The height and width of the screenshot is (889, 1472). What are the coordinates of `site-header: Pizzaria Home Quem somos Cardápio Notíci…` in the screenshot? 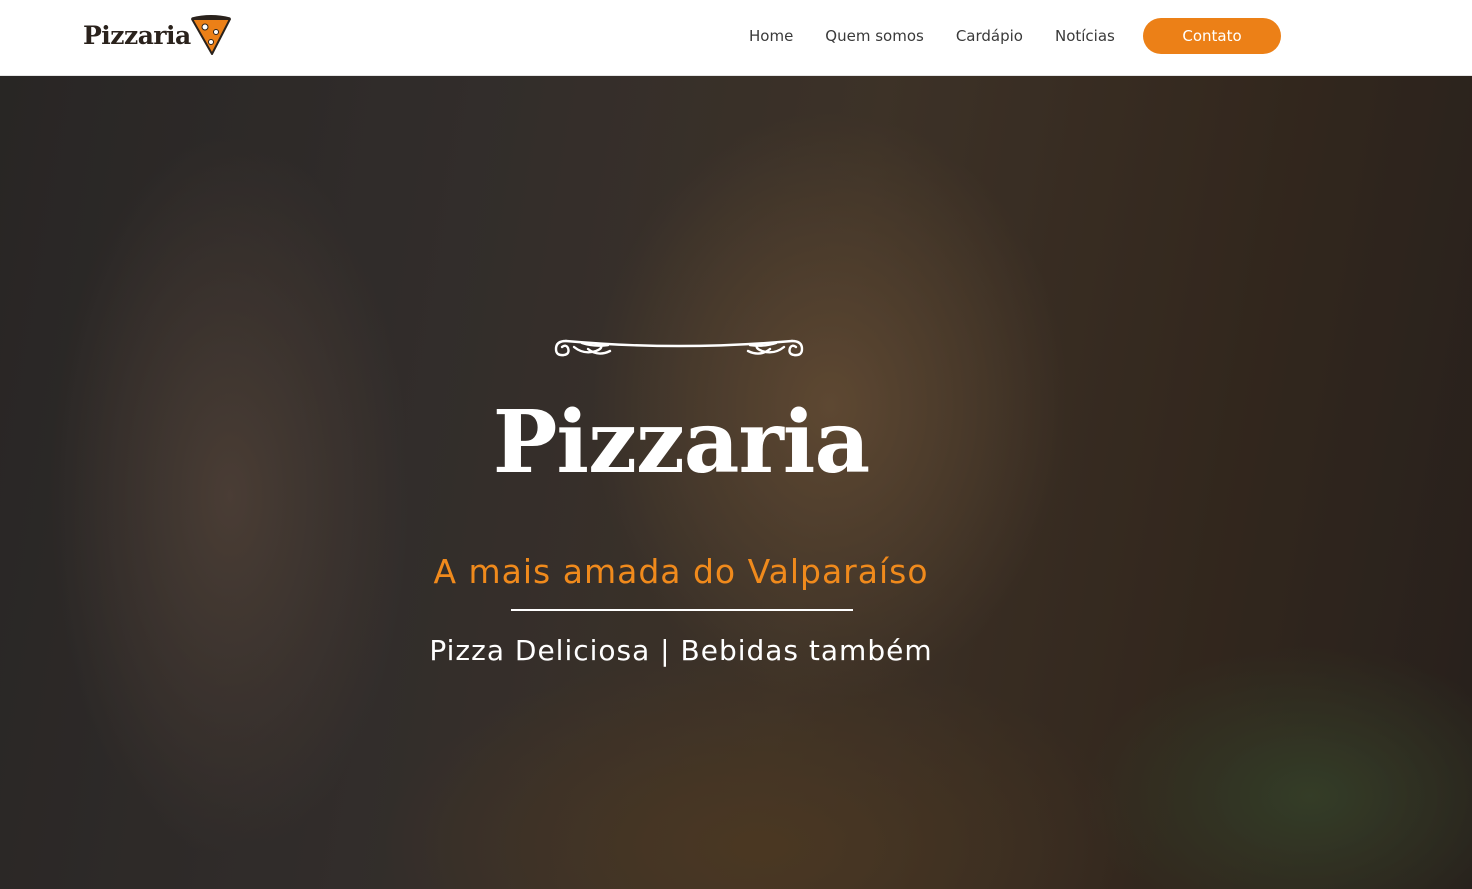 It's located at (736, 38).